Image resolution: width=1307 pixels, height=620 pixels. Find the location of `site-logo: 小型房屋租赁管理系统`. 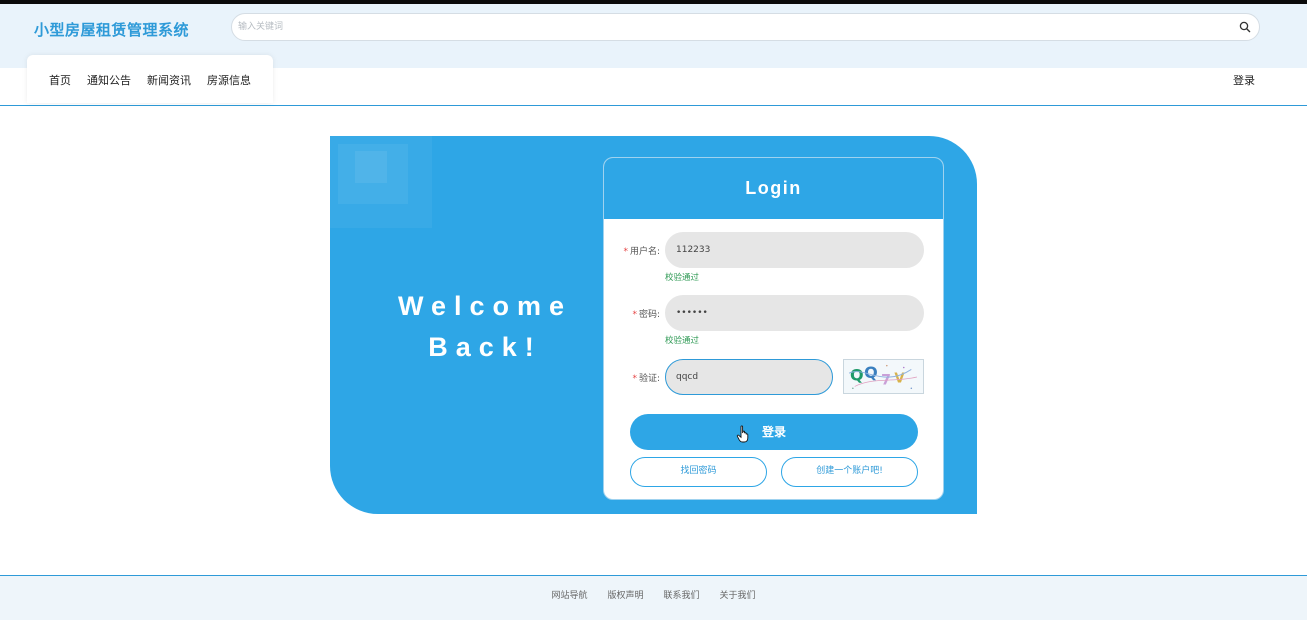

site-logo: 小型房屋租赁管理系统 is located at coordinates (111, 29).